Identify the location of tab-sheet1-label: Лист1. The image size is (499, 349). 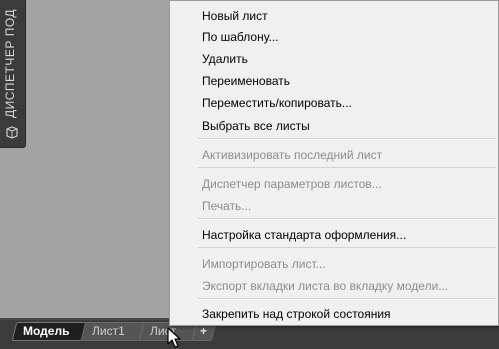
(108, 331).